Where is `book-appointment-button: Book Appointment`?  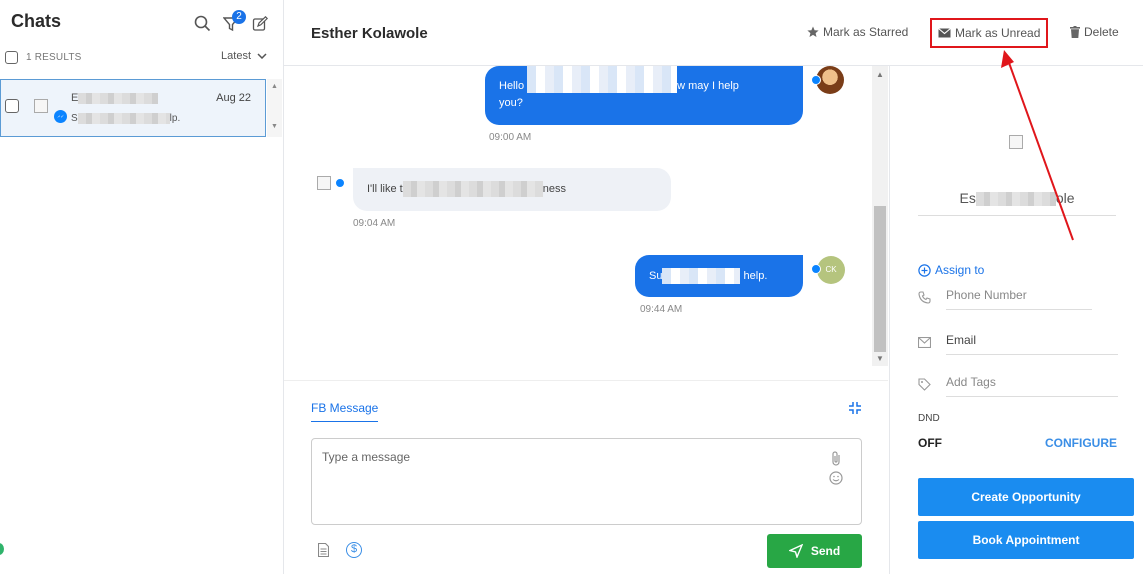
book-appointment-button: Book Appointment is located at coordinates (1026, 540).